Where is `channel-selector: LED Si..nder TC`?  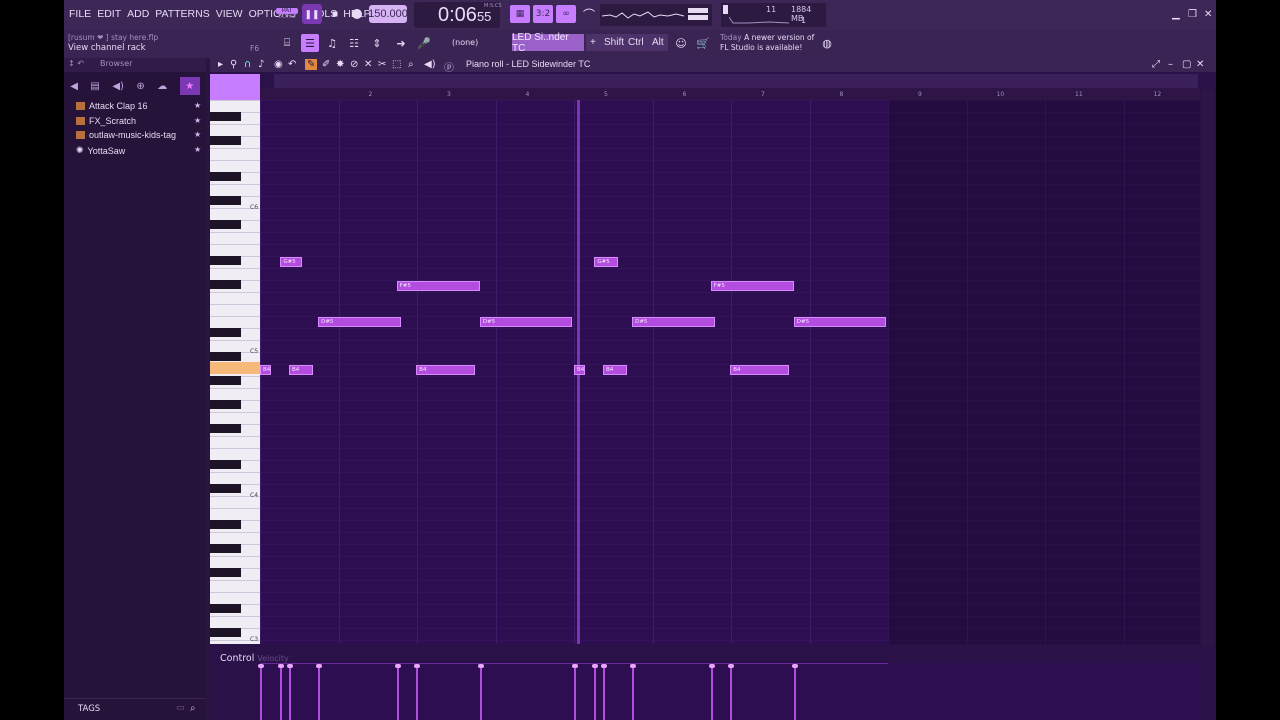
channel-selector: LED Si..nder TC is located at coordinates (548, 43).